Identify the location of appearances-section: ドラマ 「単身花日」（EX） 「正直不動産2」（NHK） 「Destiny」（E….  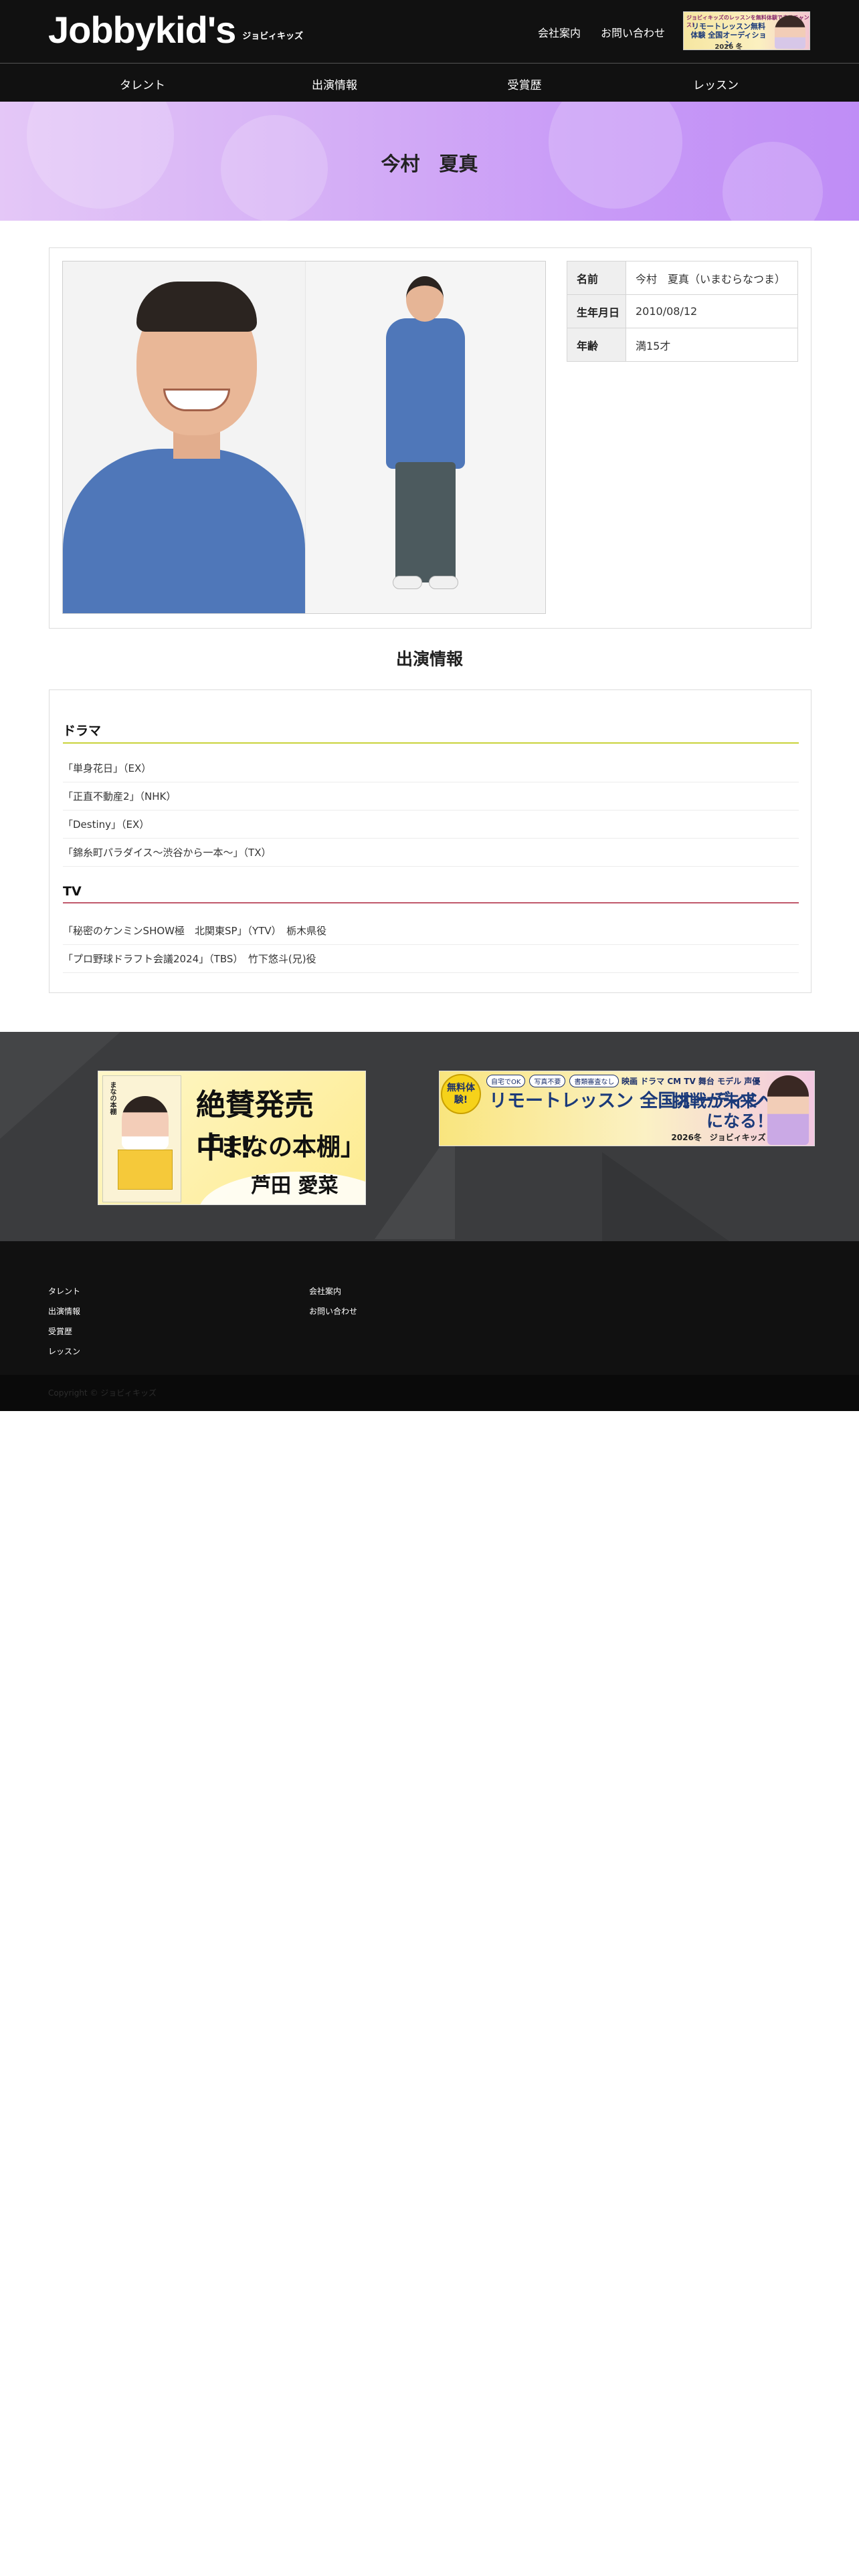
(431, 841).